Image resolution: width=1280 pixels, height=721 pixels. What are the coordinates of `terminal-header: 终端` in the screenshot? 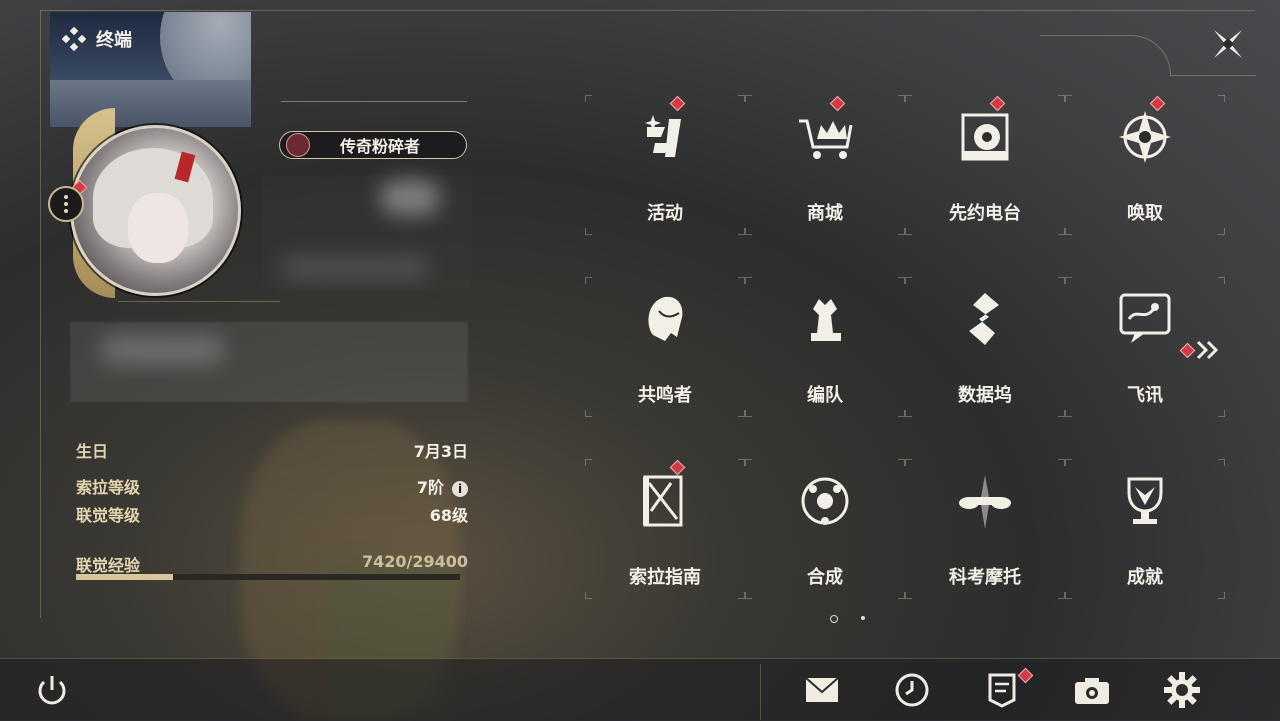 It's located at (97, 39).